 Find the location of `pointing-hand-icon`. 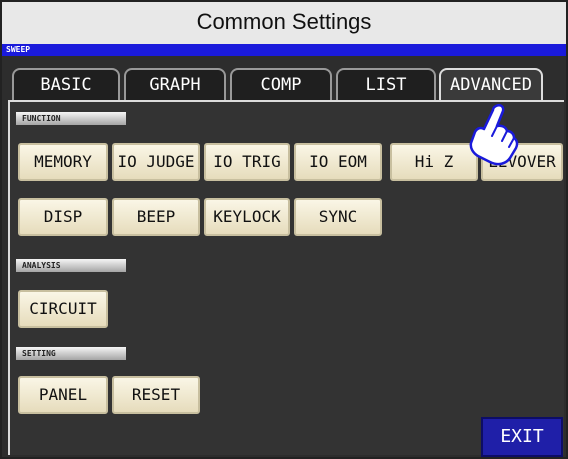

pointing-hand-icon is located at coordinates (494, 134).